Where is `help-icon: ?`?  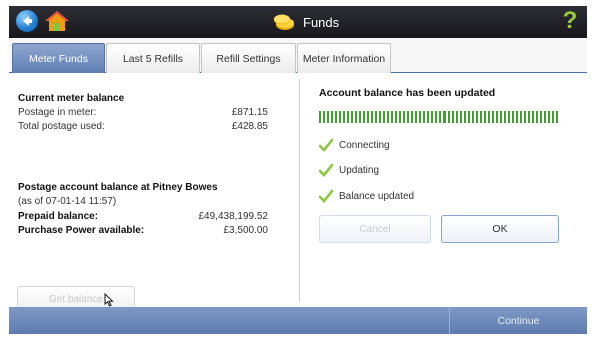 help-icon: ? is located at coordinates (570, 21).